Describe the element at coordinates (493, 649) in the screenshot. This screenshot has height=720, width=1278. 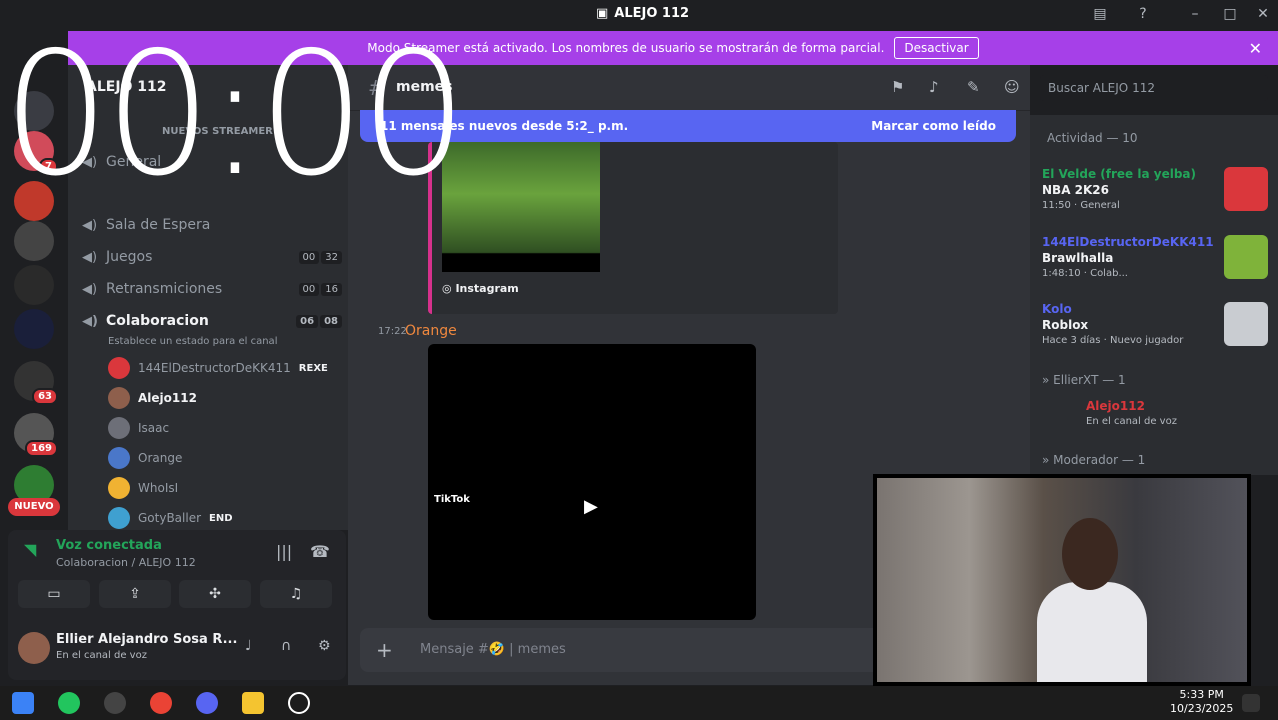
I see `message-input: Mensaje #🤣 | memes` at that location.